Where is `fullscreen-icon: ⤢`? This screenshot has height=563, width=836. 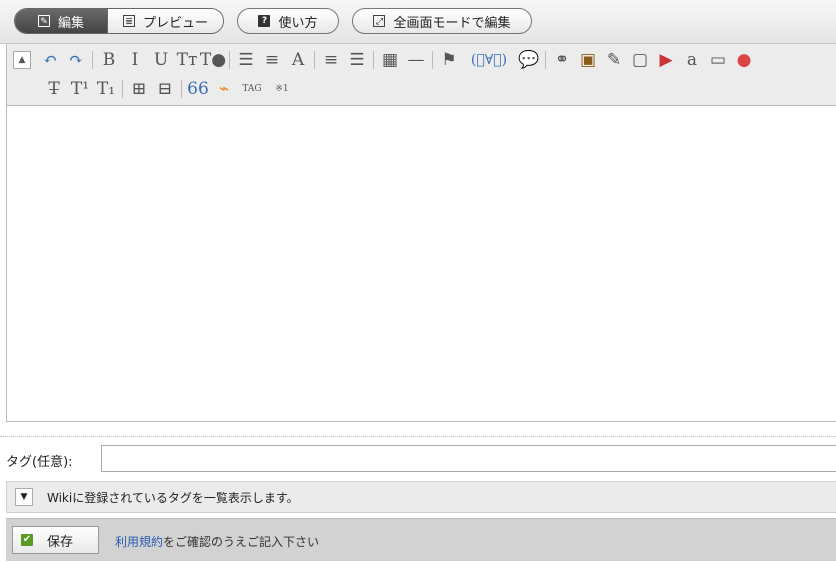 fullscreen-icon: ⤢ is located at coordinates (379, 21).